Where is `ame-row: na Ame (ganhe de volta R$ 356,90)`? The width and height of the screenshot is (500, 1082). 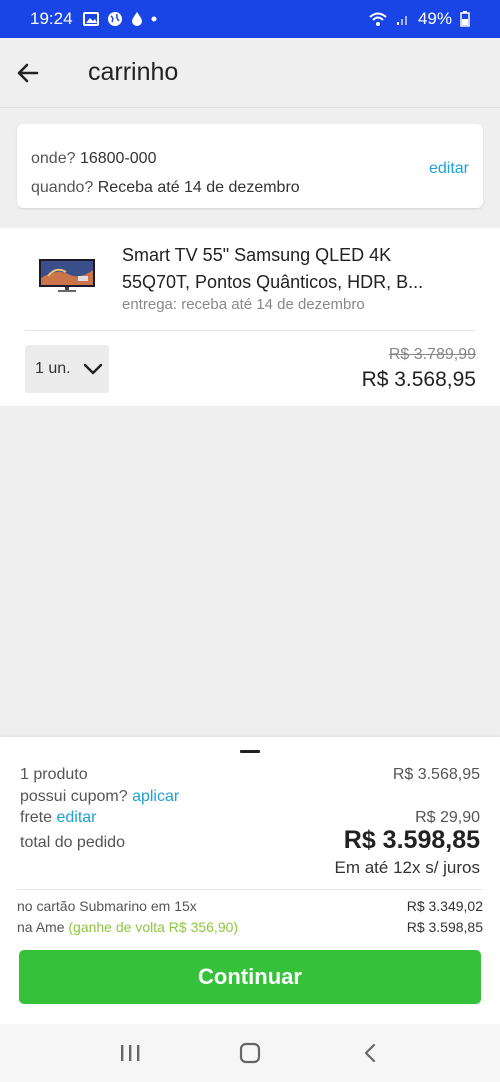 ame-row: na Ame (ganhe de volta R$ 356,90) is located at coordinates (127, 927).